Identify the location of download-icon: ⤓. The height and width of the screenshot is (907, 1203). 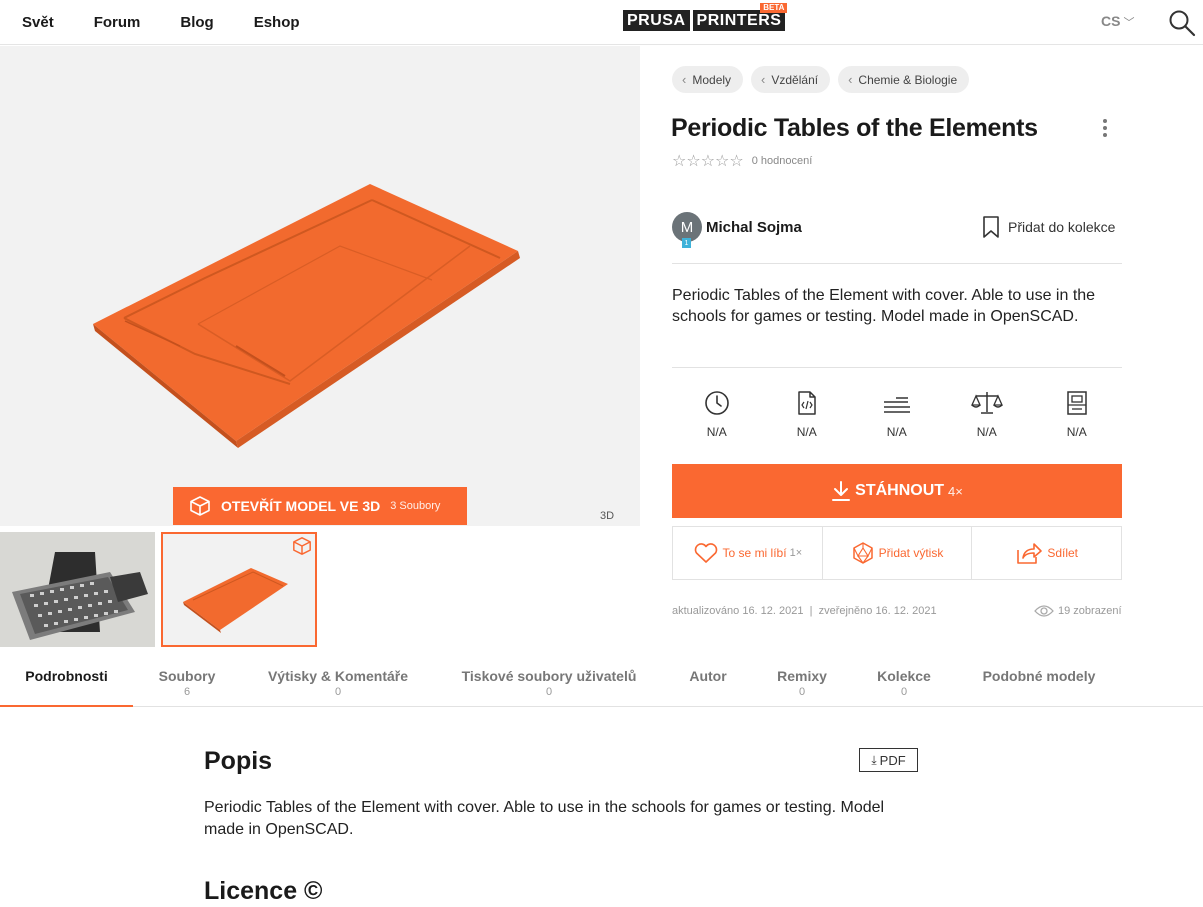
(874, 759).